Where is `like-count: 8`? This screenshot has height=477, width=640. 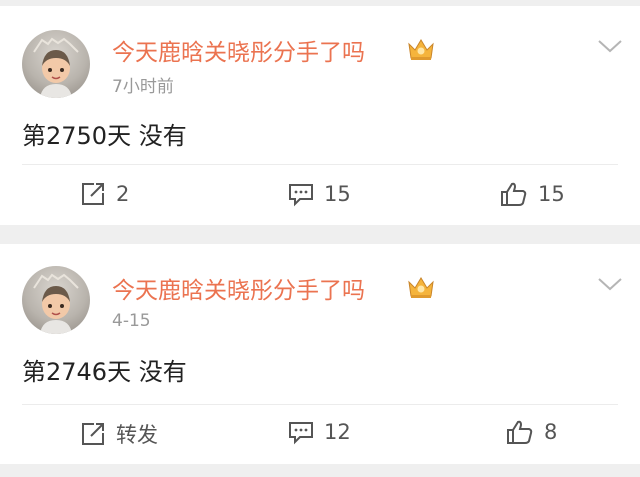
like-count: 8 is located at coordinates (551, 432).